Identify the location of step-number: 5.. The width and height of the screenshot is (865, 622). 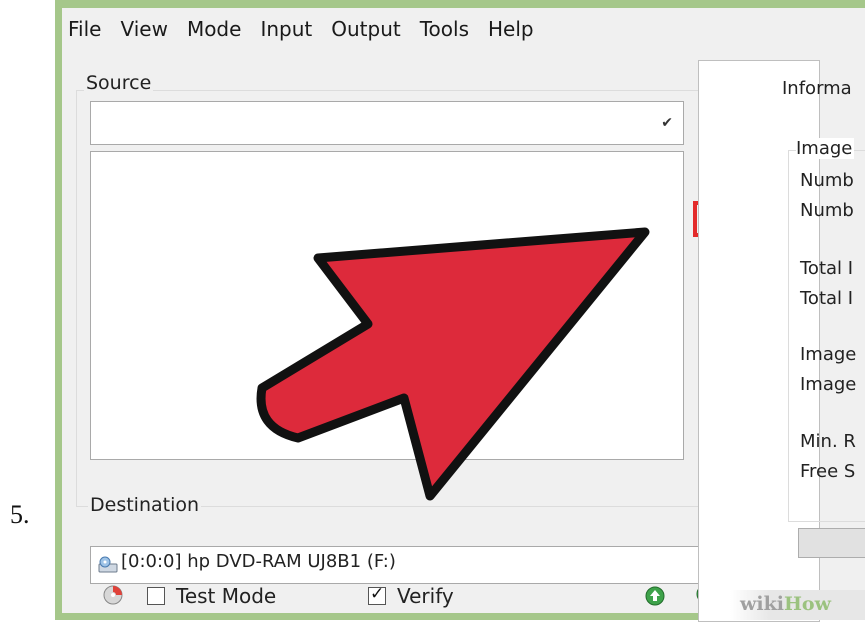
(20, 514).